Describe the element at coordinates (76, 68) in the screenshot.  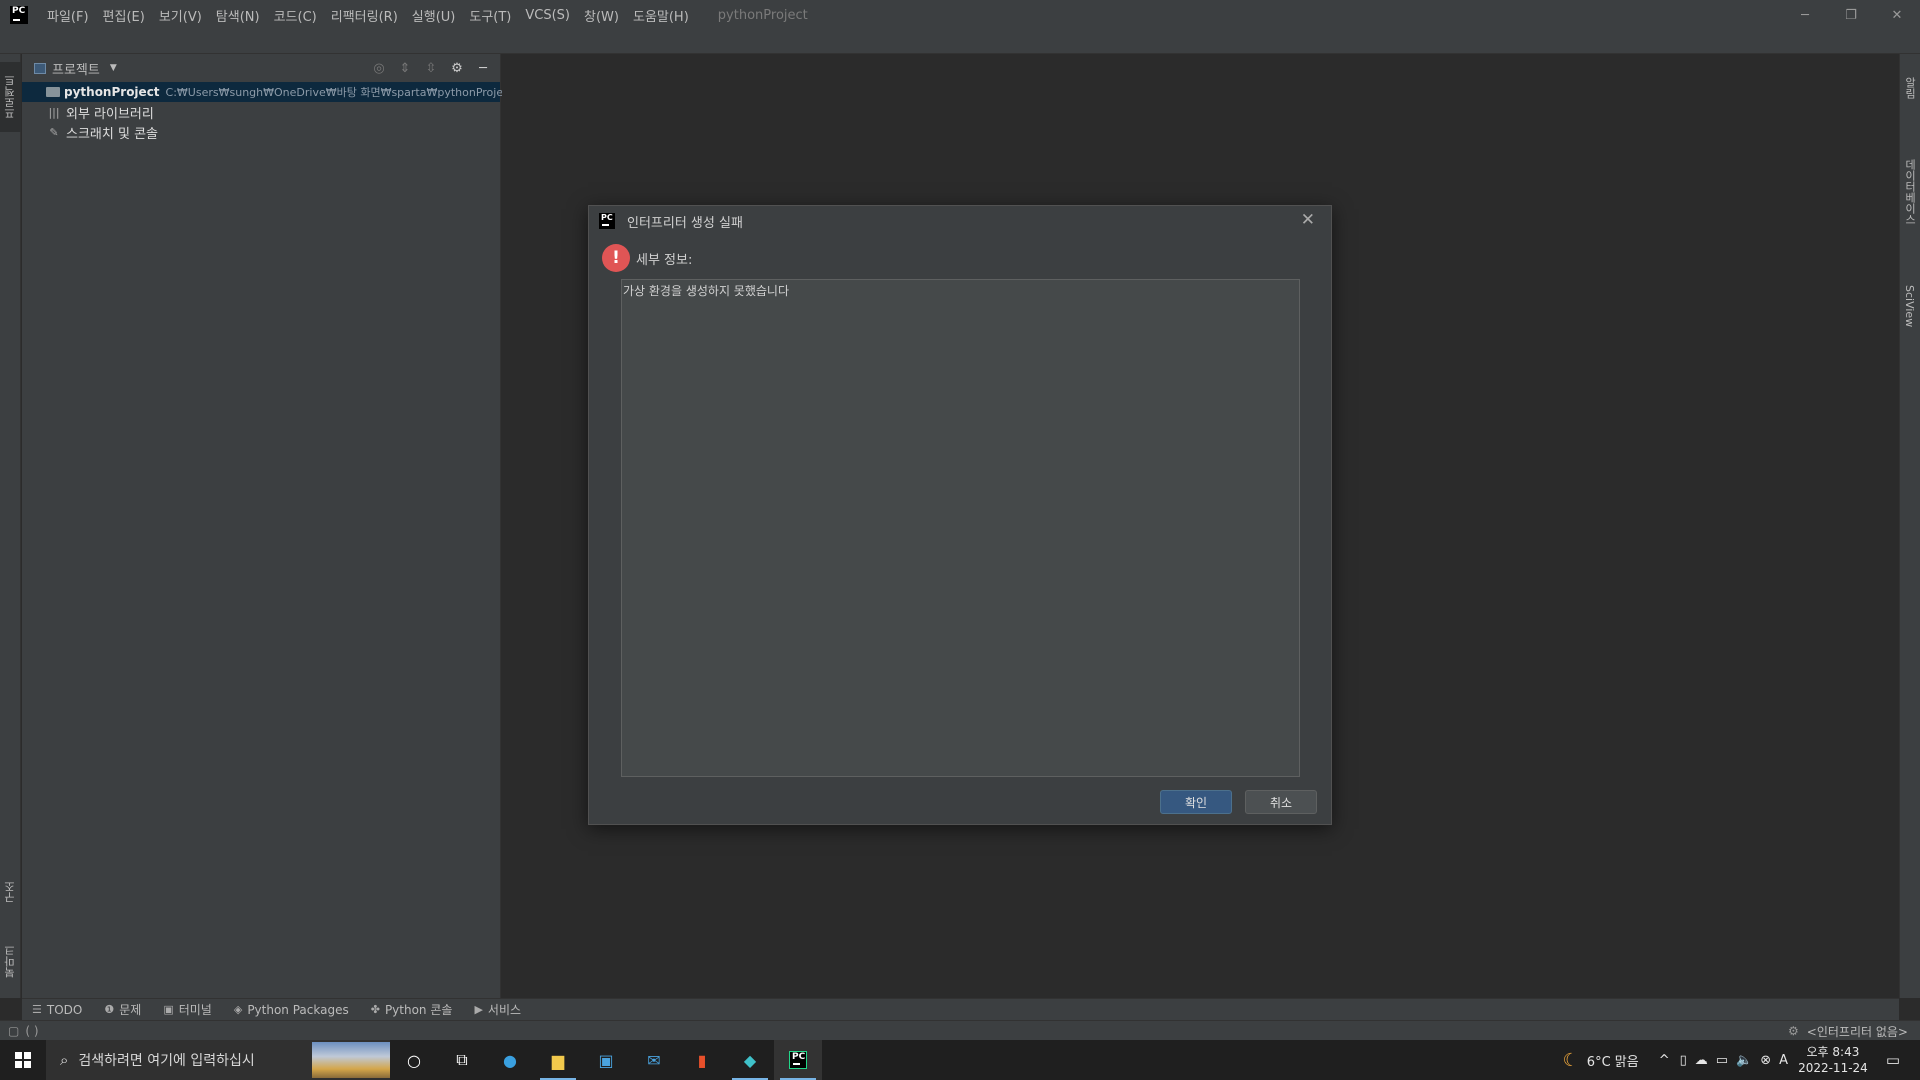
I see `project-panel-title: 프로젝트` at that location.